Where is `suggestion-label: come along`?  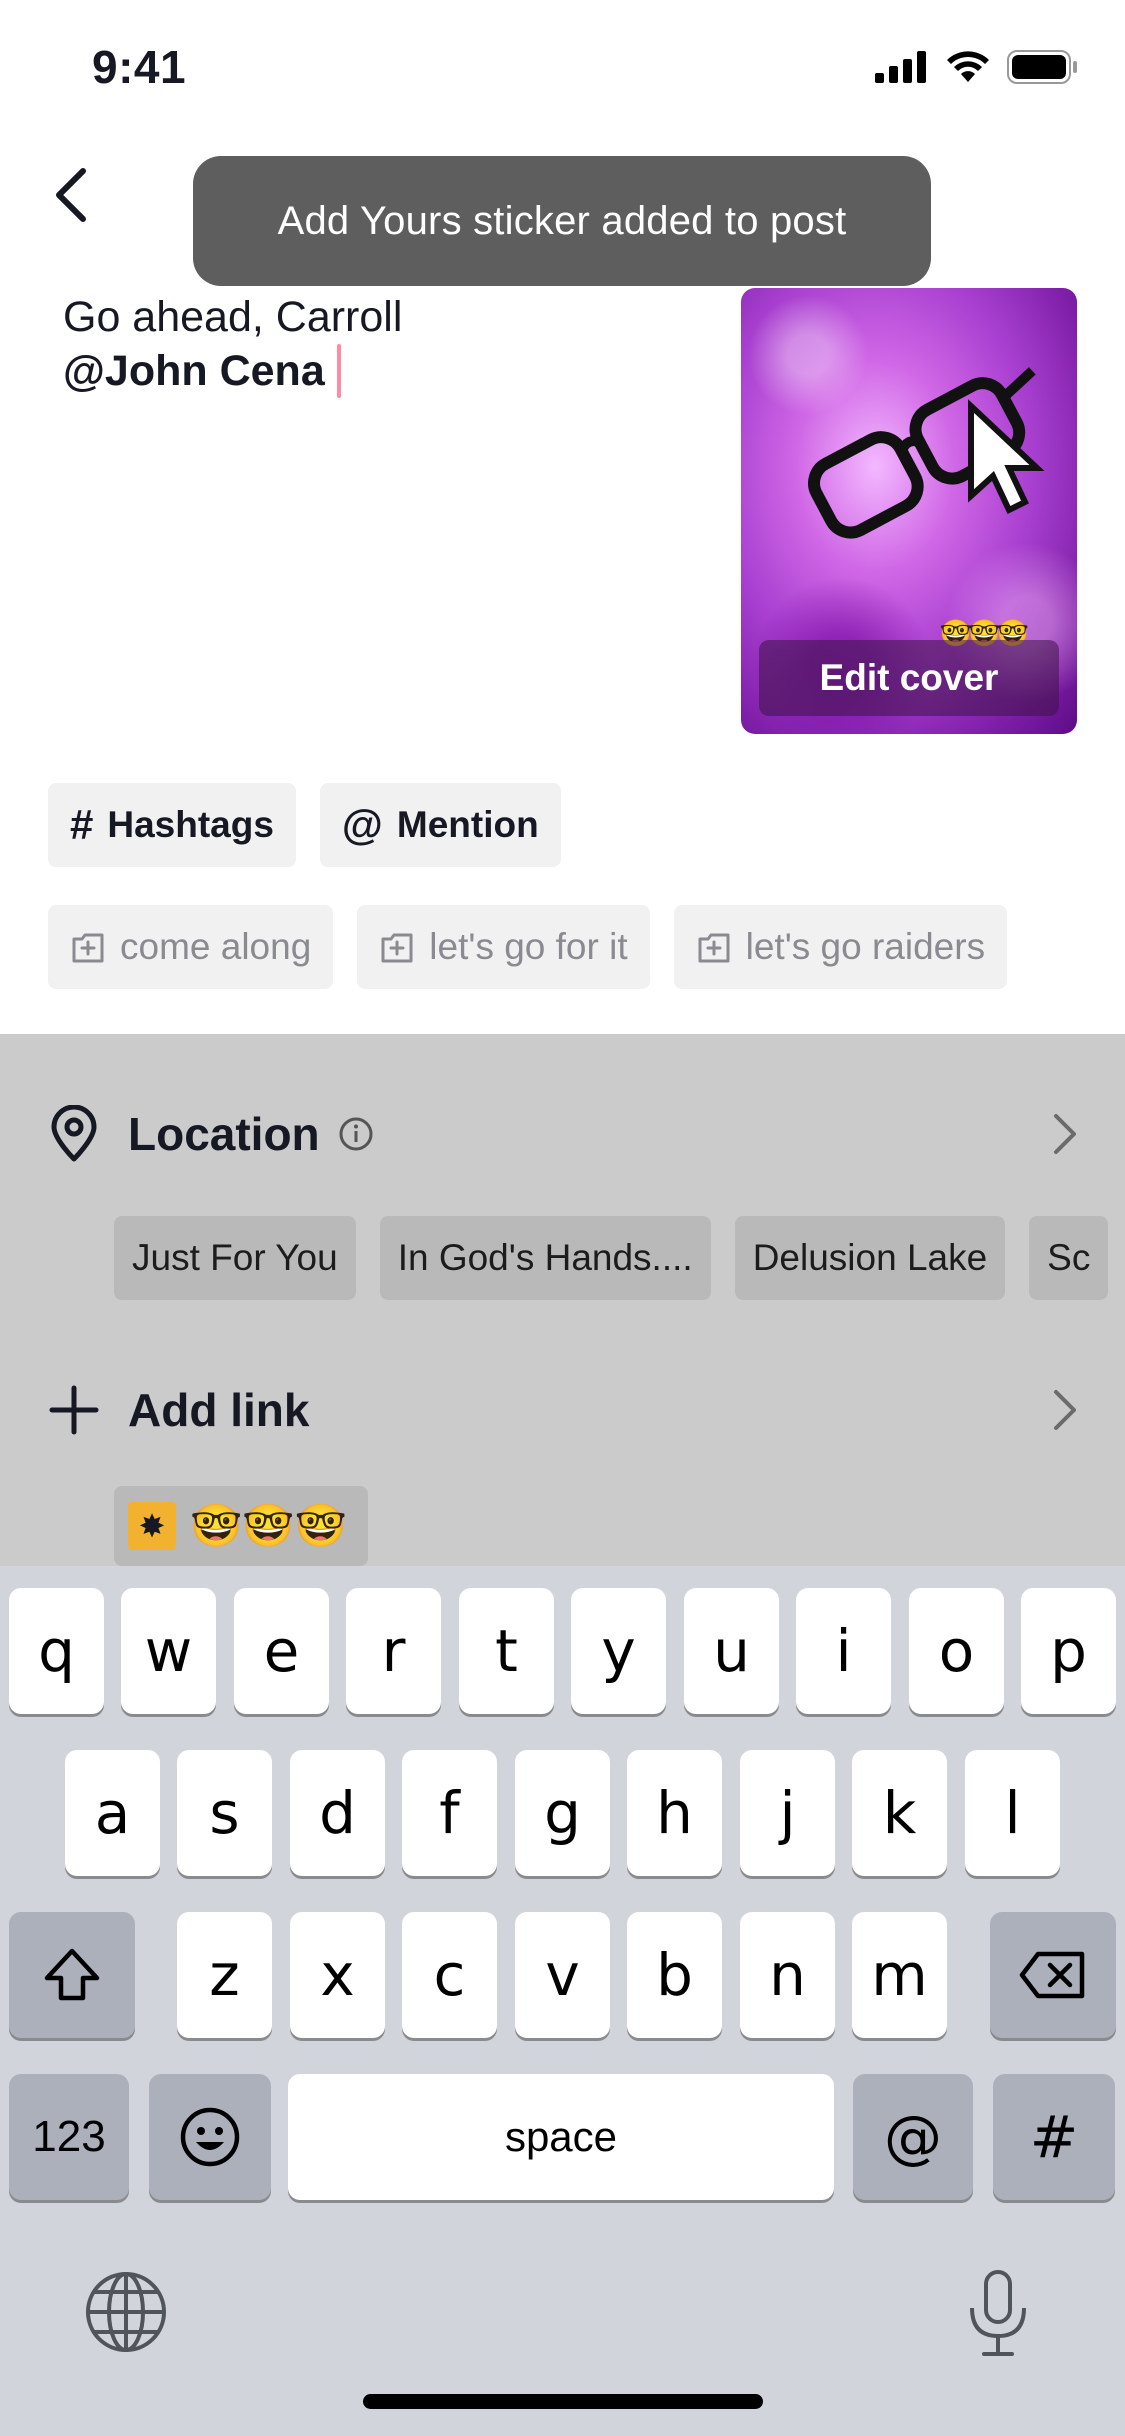
suggestion-label: come along is located at coordinates (216, 946).